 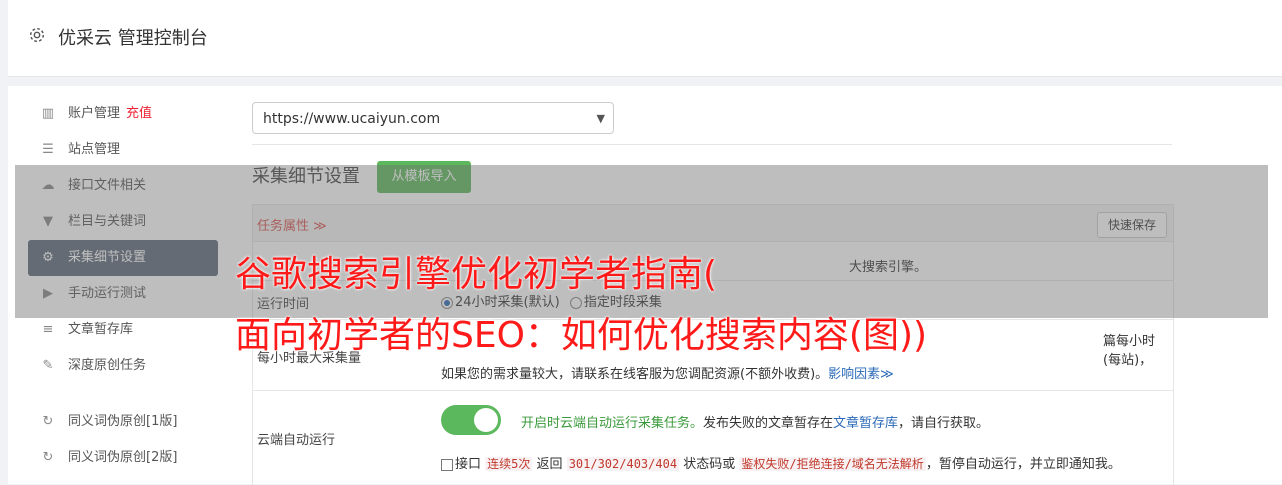 I want to click on recharge-link: 充值, so click(x=139, y=113).